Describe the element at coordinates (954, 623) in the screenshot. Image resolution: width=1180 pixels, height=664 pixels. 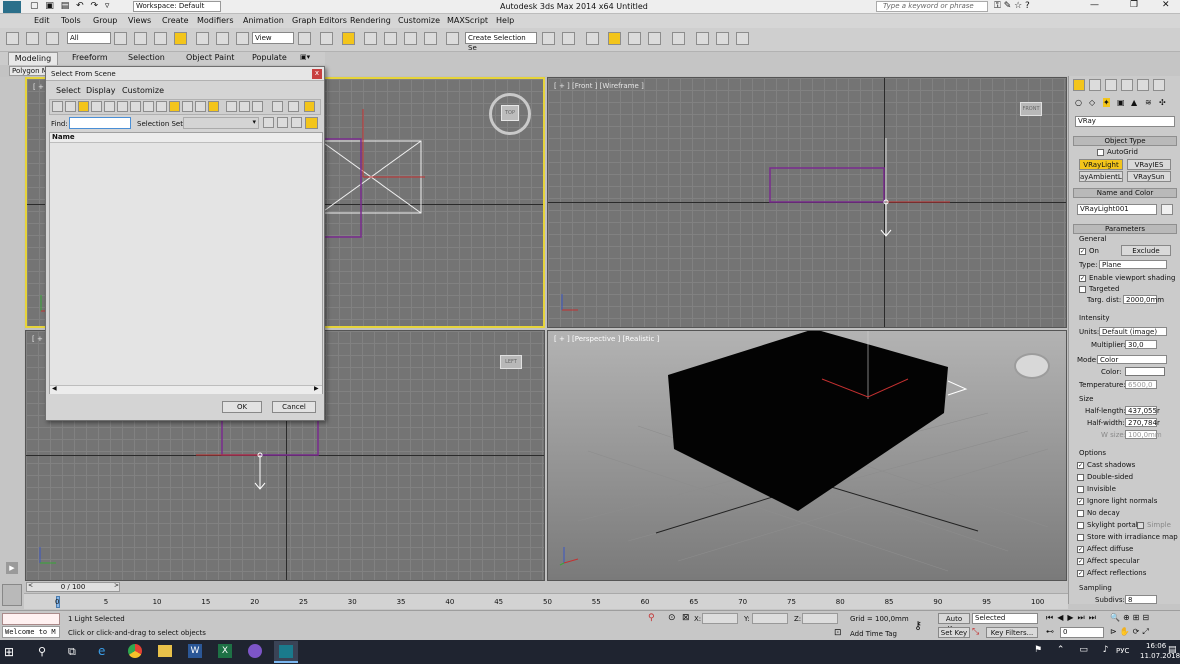
I see `auto-key-button: Auto Key` at that location.